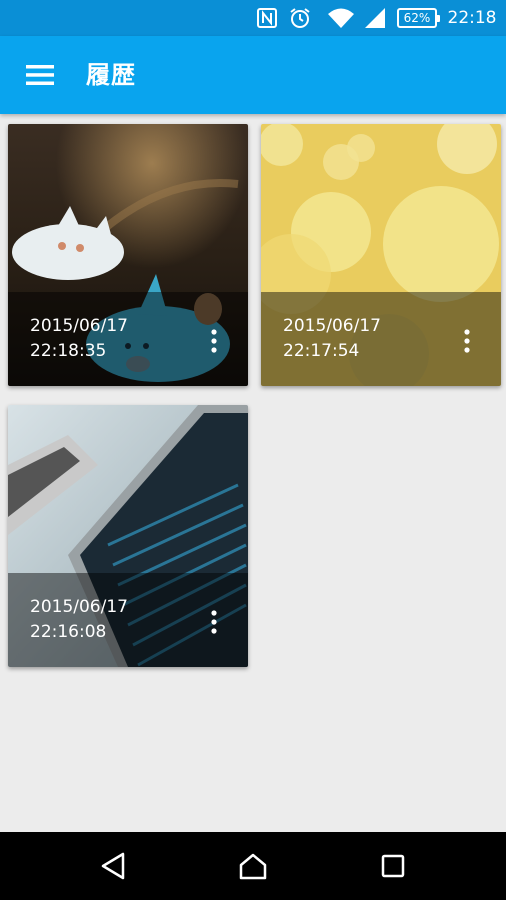 The height and width of the screenshot is (900, 506). Describe the element at coordinates (111, 75) in the screenshot. I see `page-title: 履歴` at that location.